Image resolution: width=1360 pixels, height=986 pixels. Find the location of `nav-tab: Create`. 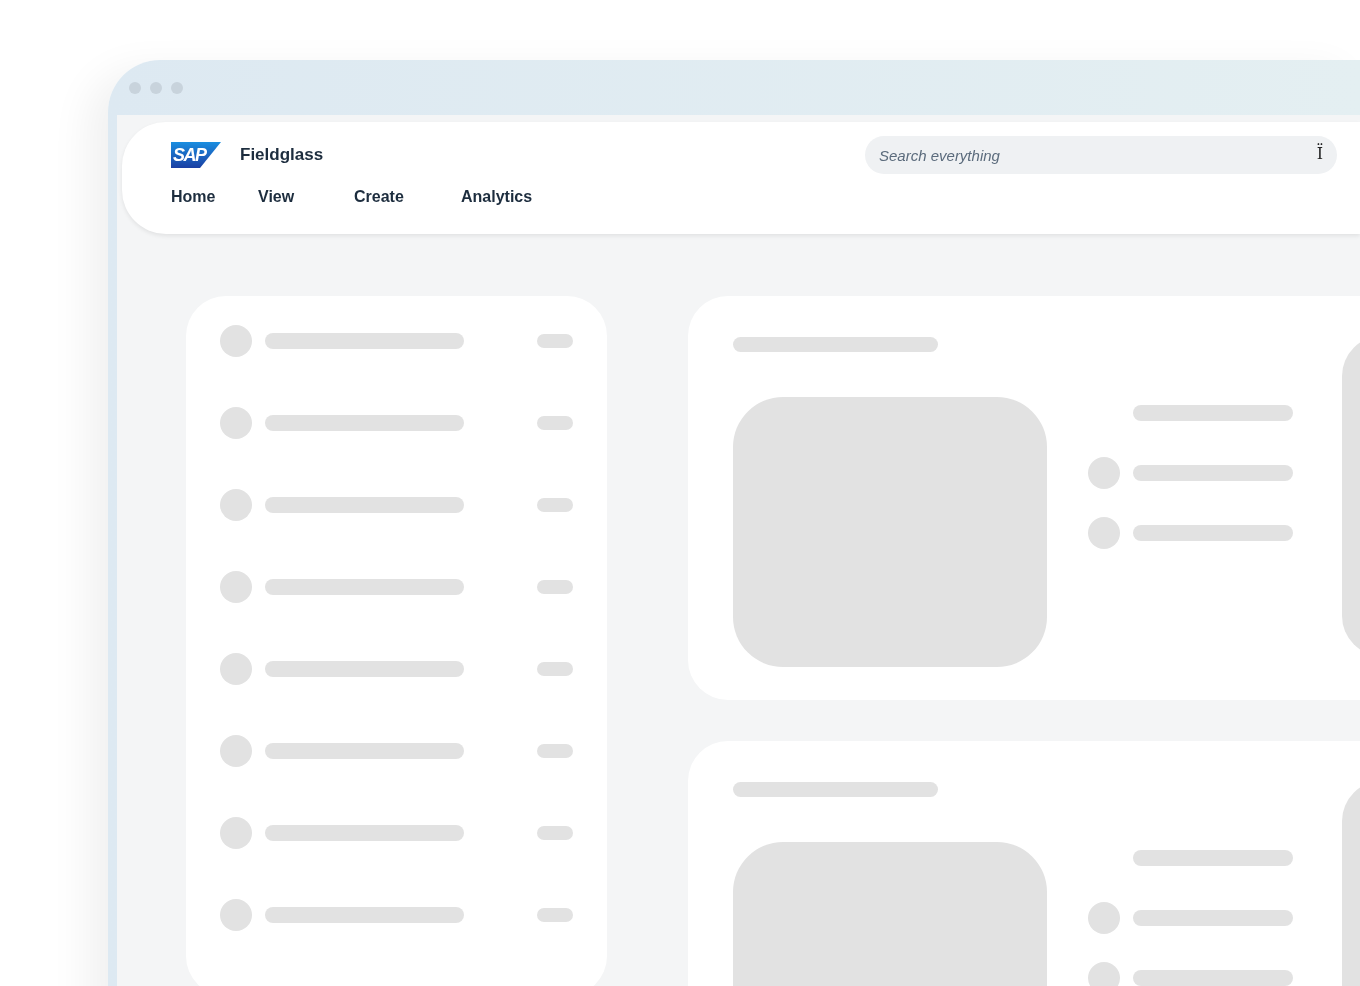

nav-tab: Create is located at coordinates (379, 197).